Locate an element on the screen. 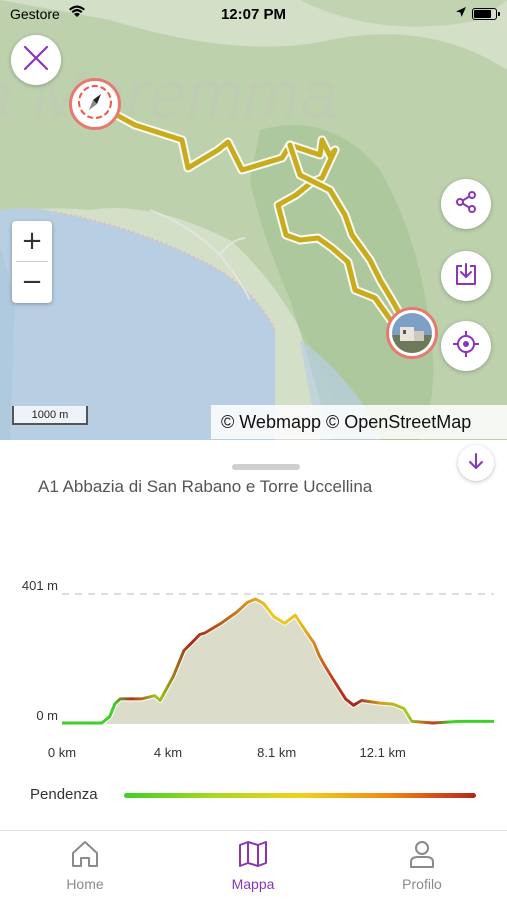 This screenshot has height=900, width=507. zoom-control: + − is located at coordinates (32, 262).